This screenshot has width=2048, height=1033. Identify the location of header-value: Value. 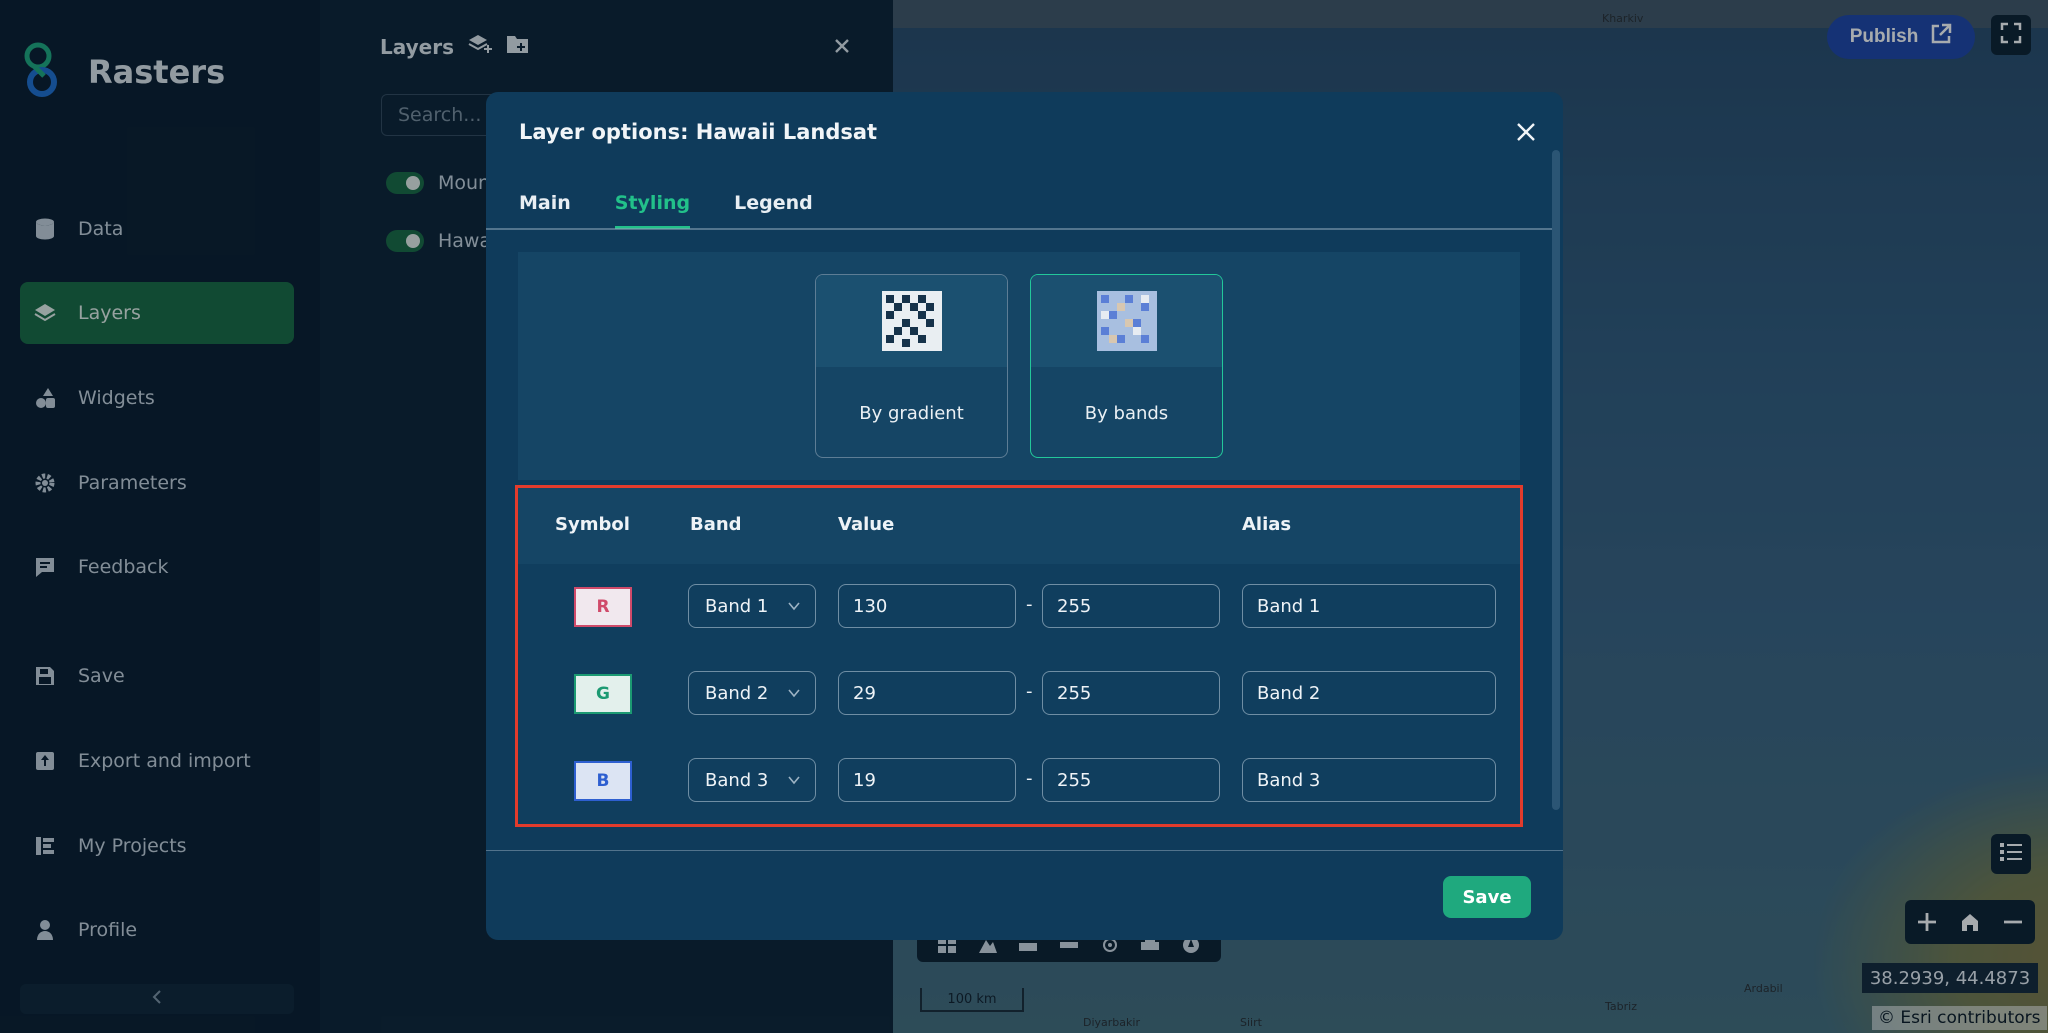
(866, 524).